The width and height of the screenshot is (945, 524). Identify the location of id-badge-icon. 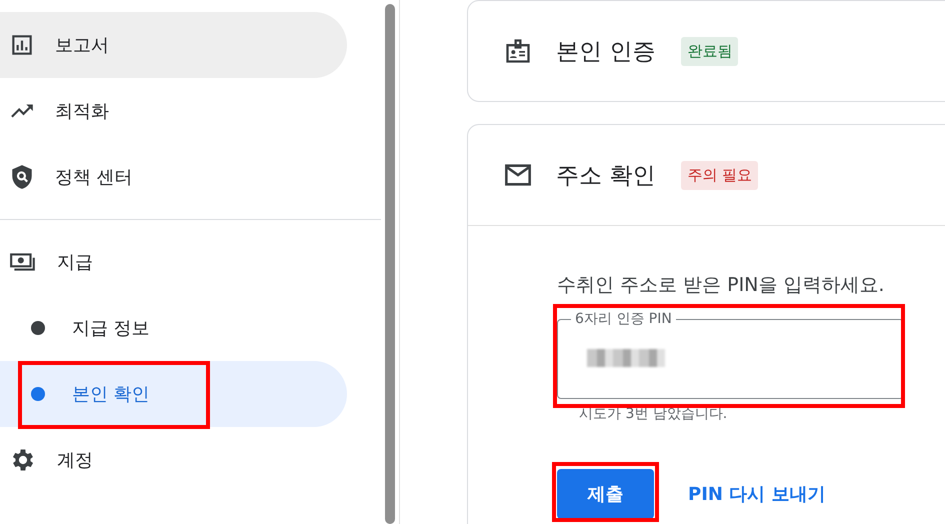
(518, 51).